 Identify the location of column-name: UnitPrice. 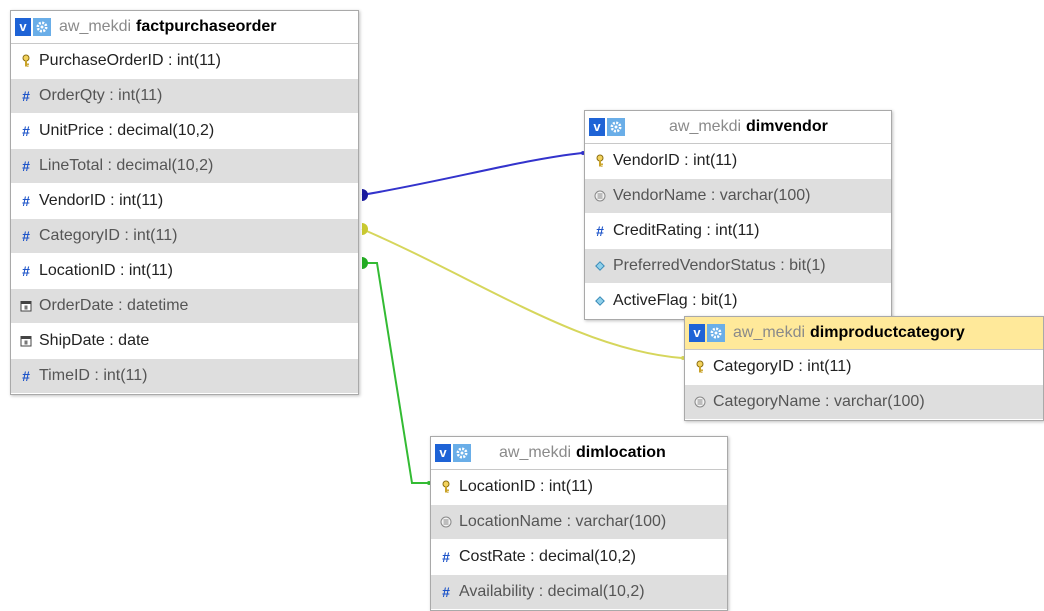
(71, 130).